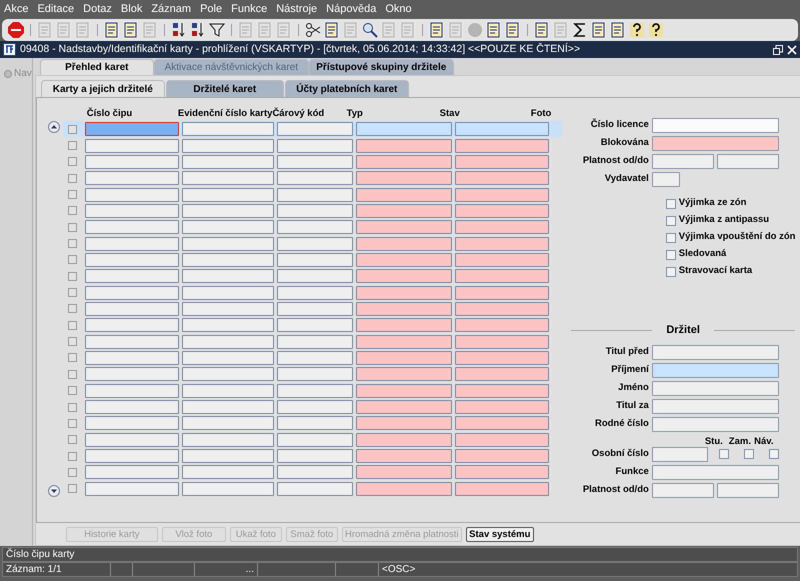 The width and height of the screenshot is (800, 581). I want to click on tab: Držitelé karet, so click(225, 88).